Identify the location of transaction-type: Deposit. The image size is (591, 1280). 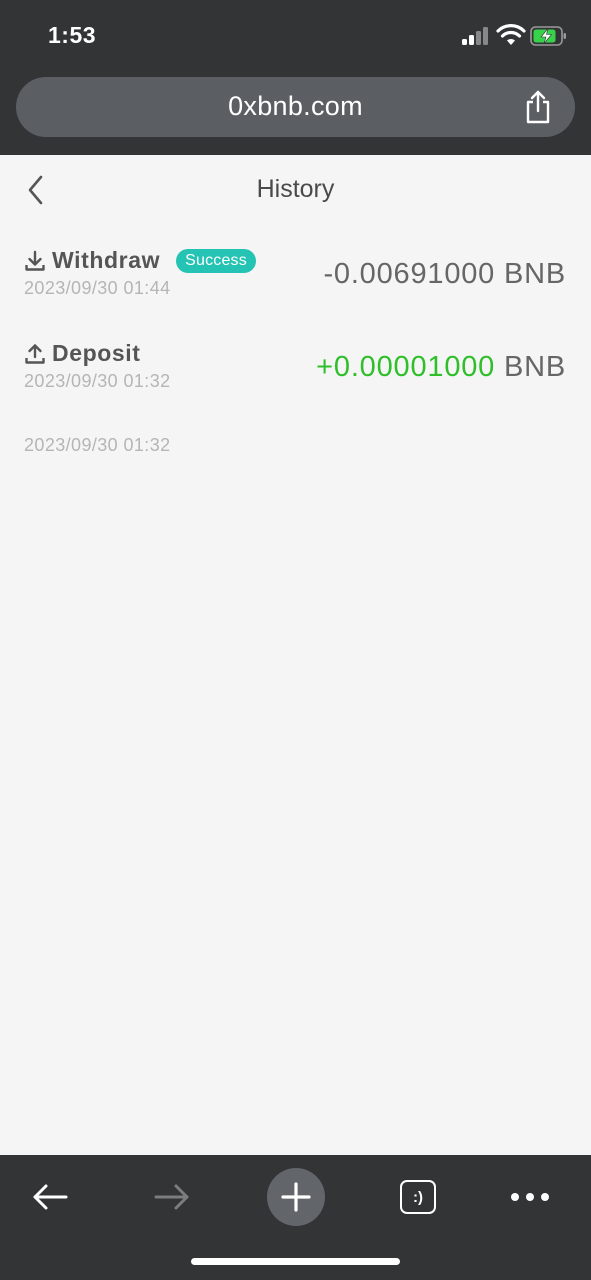
(82, 353).